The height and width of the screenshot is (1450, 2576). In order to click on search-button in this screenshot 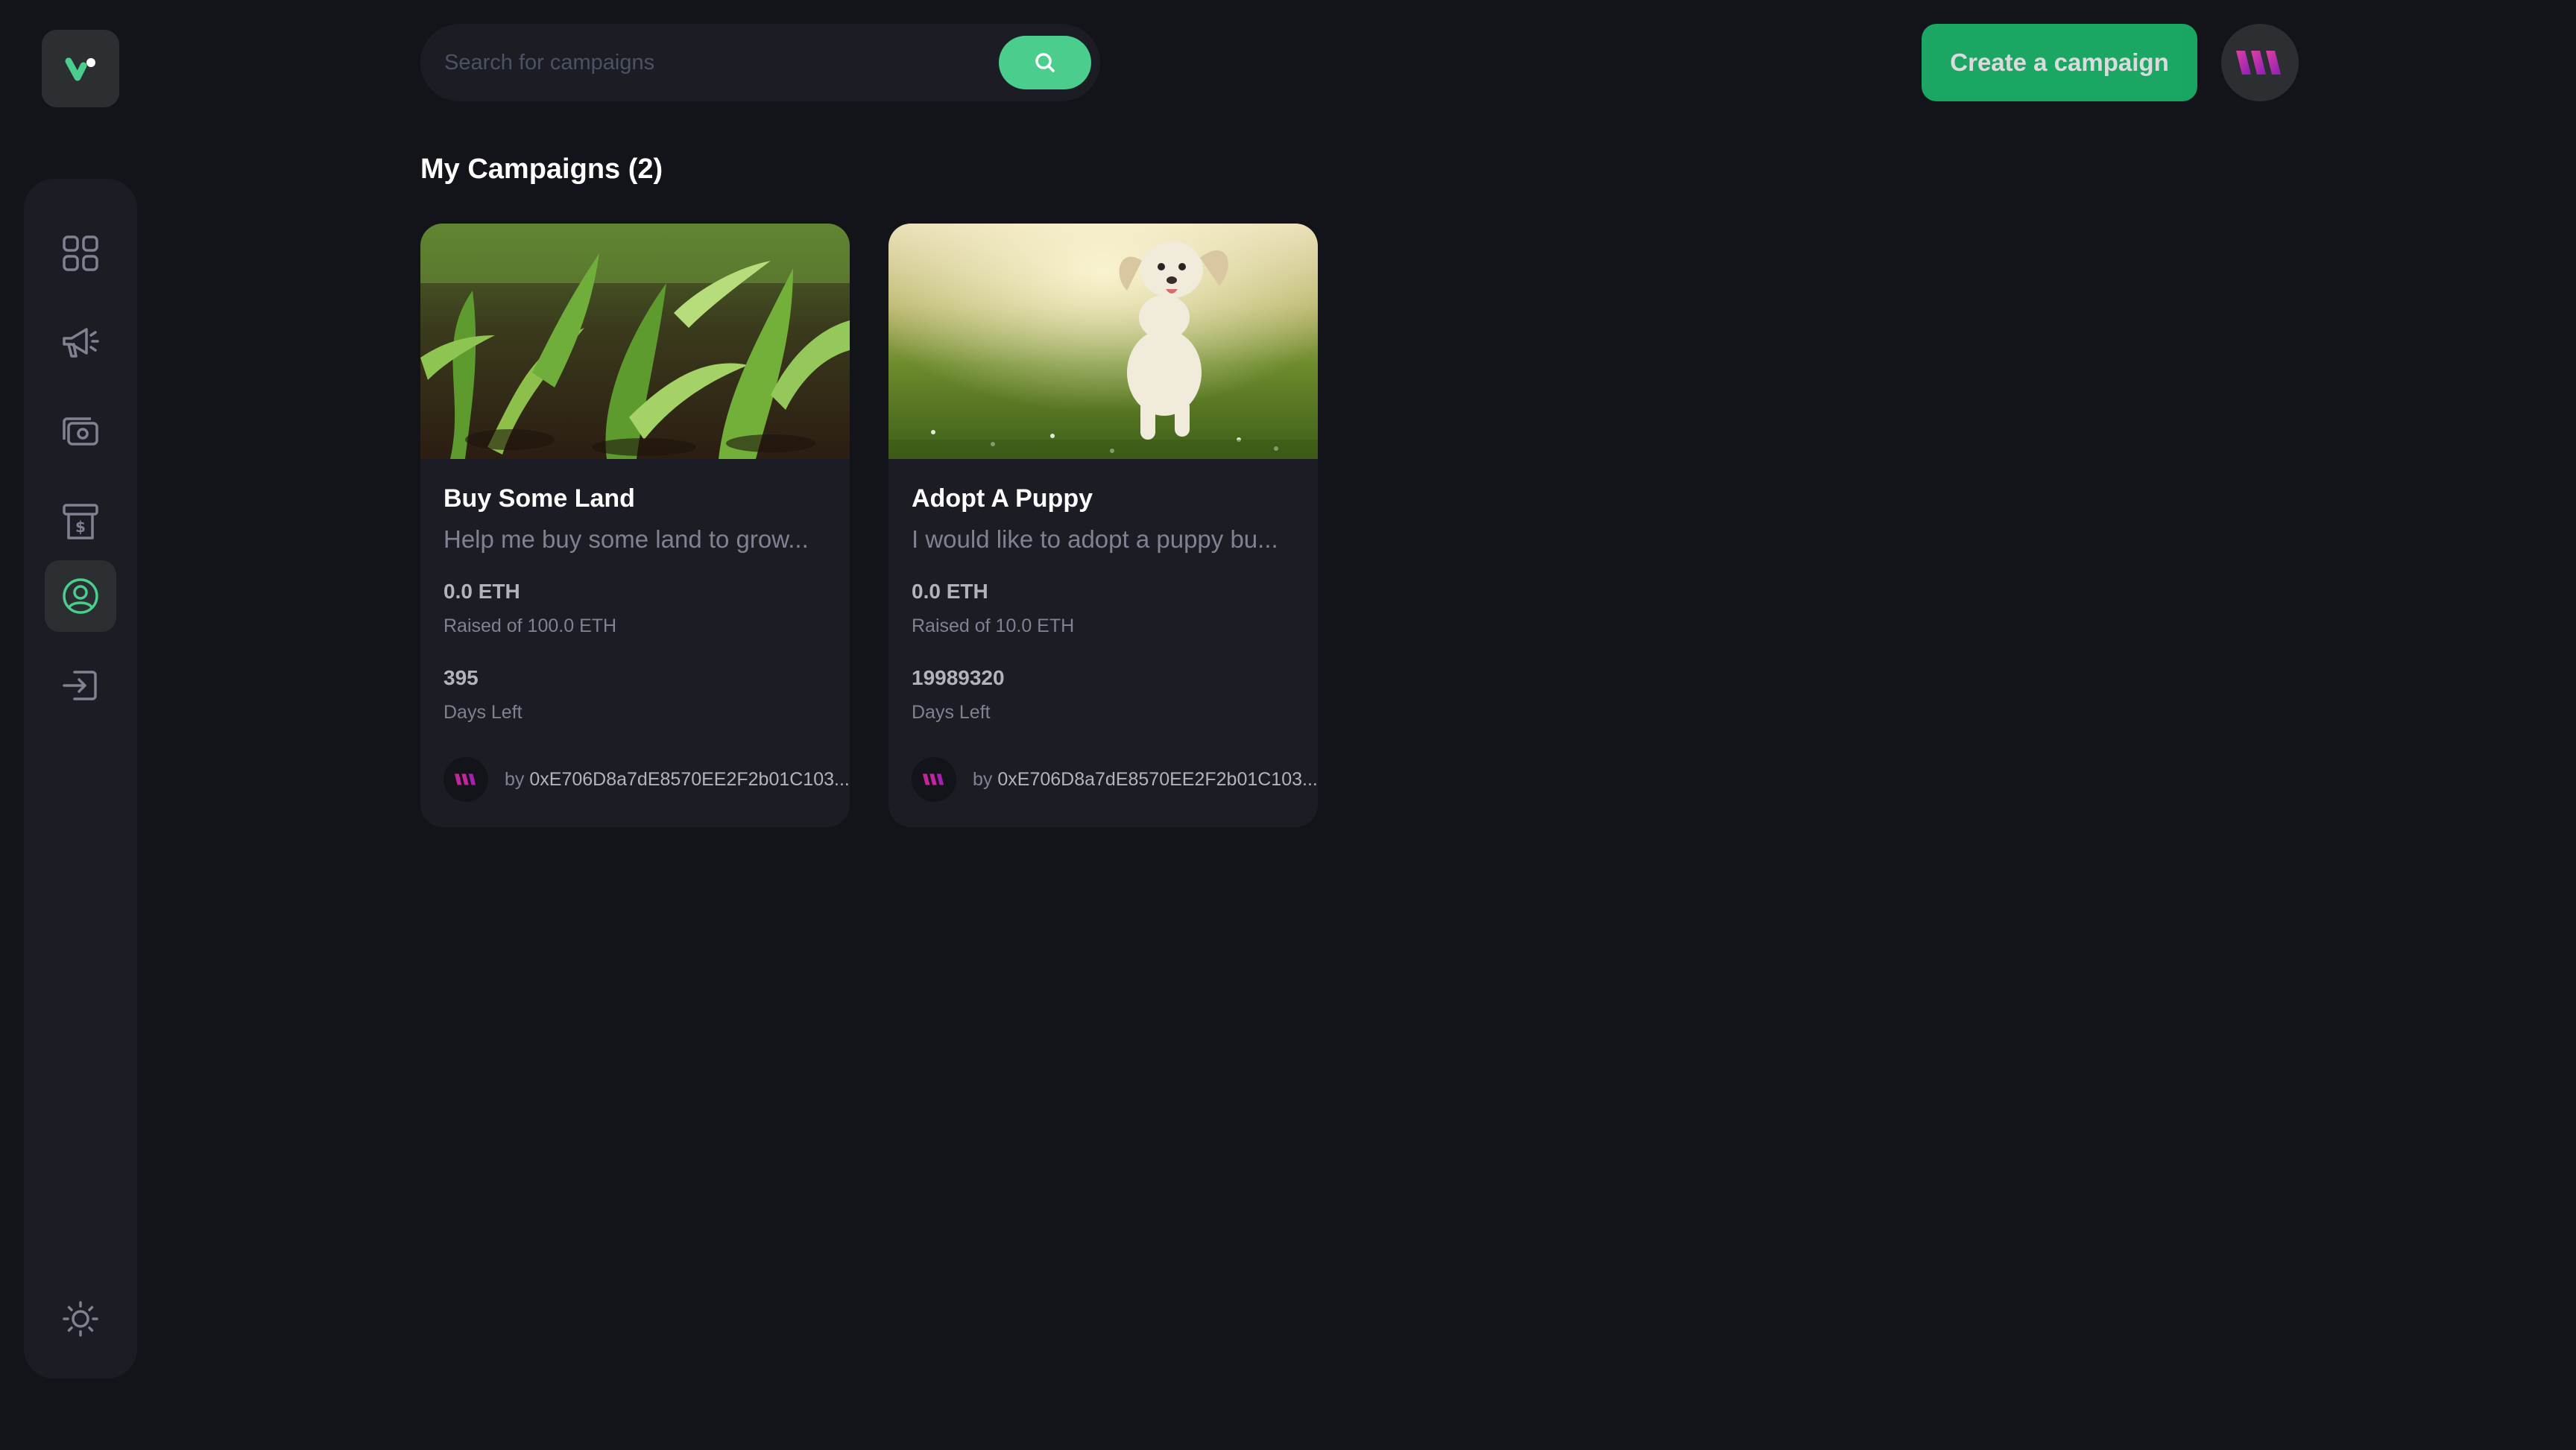, I will do `click(1045, 62)`.